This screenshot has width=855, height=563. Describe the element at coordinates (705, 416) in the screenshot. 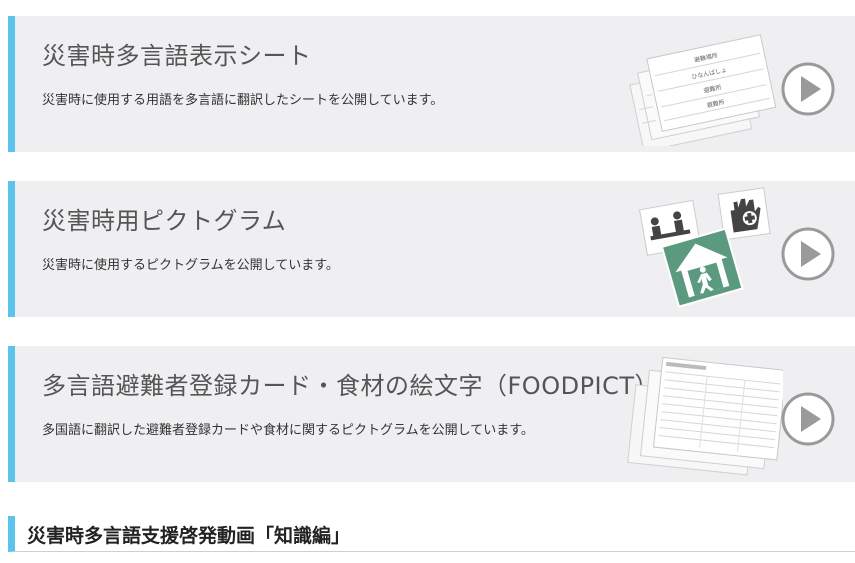

I see `registration-card-thumbnail` at that location.